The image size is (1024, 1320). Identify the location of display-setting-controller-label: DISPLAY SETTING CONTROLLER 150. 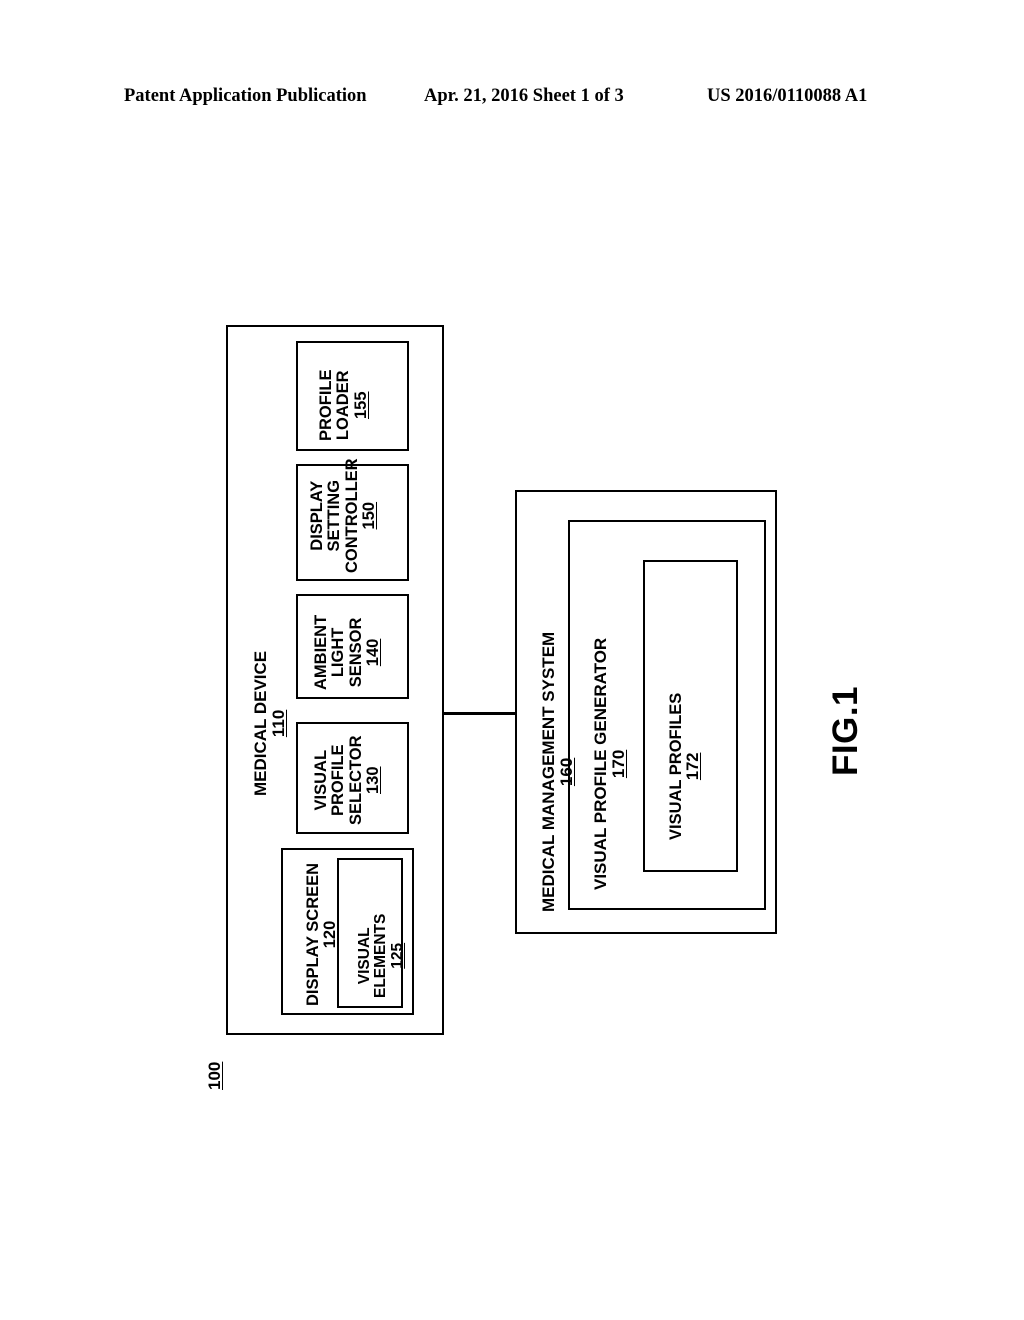
(343, 515).